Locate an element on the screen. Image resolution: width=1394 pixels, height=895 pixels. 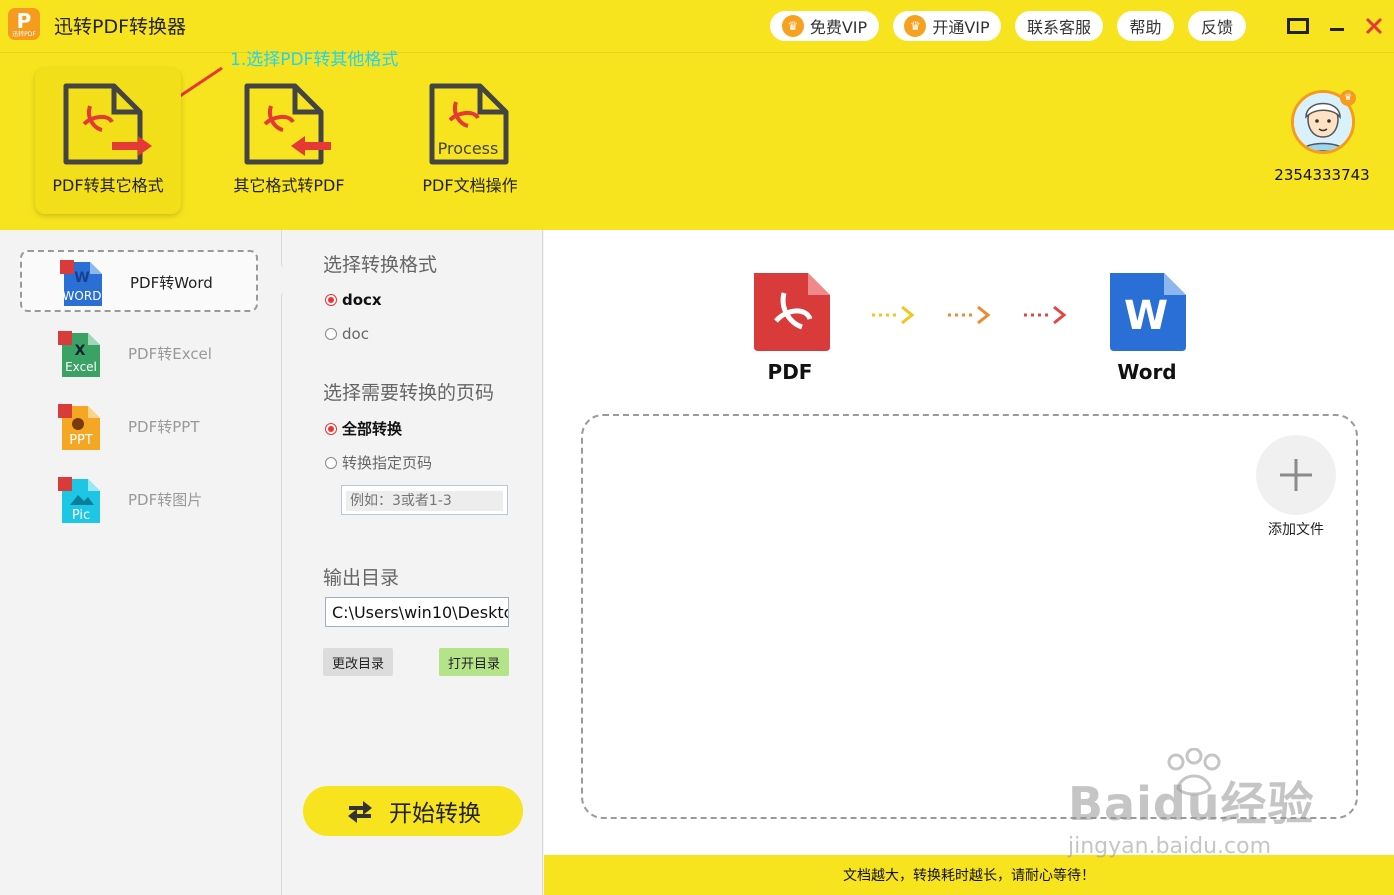
sidebar-item-label: PDF转图片 is located at coordinates (165, 500).